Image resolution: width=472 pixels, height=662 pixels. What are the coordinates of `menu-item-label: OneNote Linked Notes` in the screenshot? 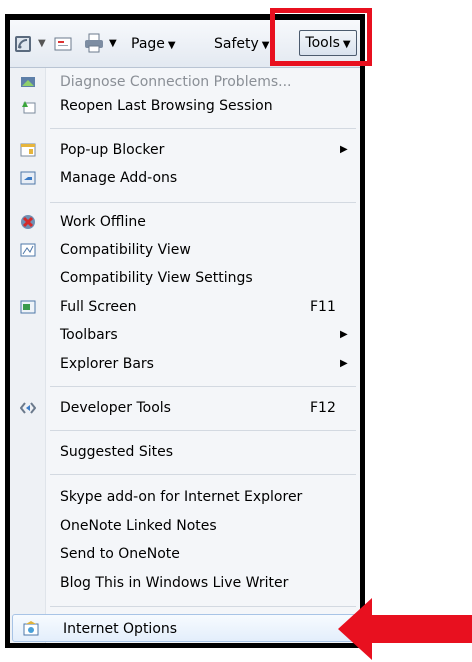 It's located at (138, 526).